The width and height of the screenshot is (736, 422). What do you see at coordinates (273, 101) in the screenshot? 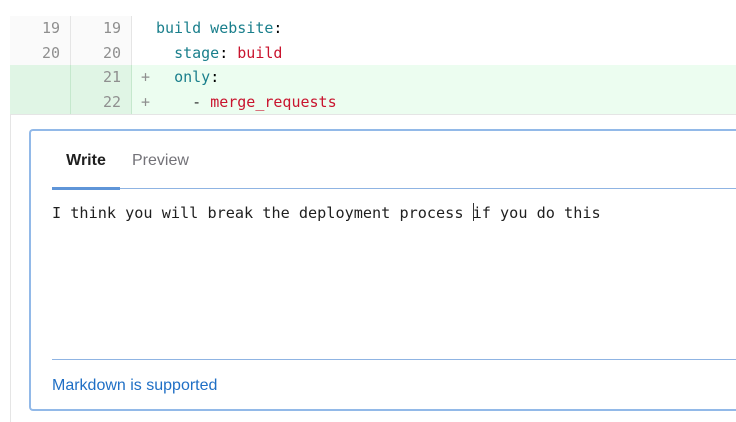
I see `yaml-value: merge_requests` at bounding box center [273, 101].